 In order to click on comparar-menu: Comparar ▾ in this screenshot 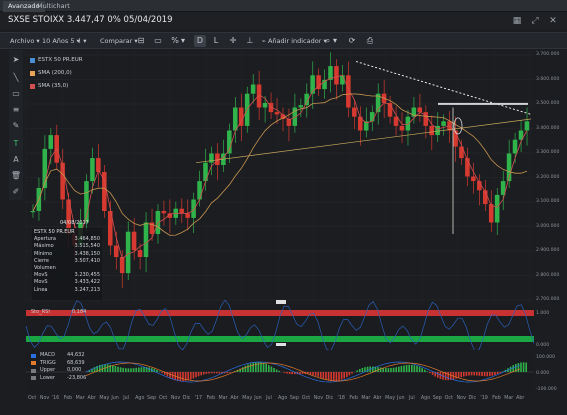, I will do `click(119, 41)`.